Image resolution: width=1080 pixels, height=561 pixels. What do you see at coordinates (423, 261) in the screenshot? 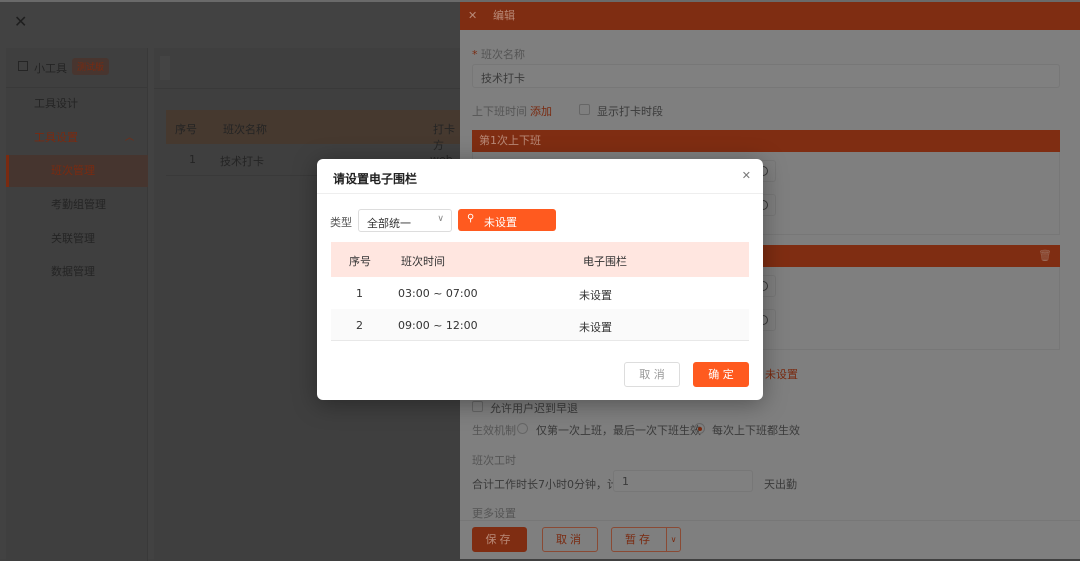
I see `col-time: 班次时间` at bounding box center [423, 261].